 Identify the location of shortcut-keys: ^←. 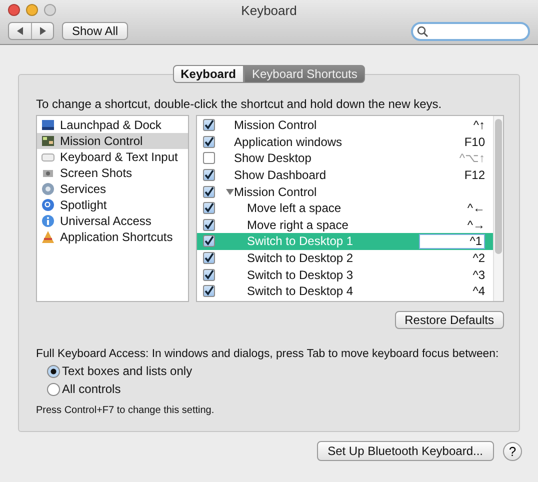
(476, 208).